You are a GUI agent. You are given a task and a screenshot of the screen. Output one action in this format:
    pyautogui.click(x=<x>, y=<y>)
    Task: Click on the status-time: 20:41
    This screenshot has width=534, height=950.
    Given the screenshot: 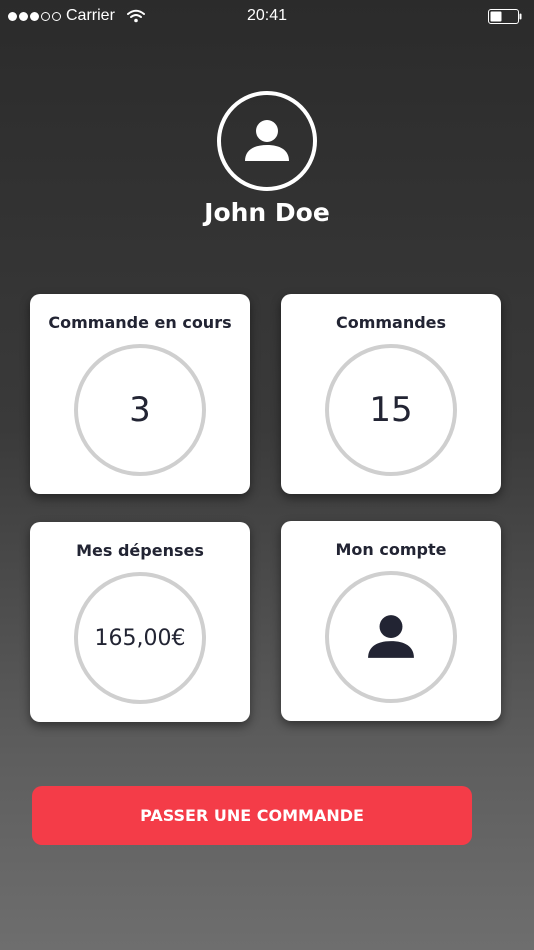 What is the action you would take?
    pyautogui.click(x=267, y=15)
    